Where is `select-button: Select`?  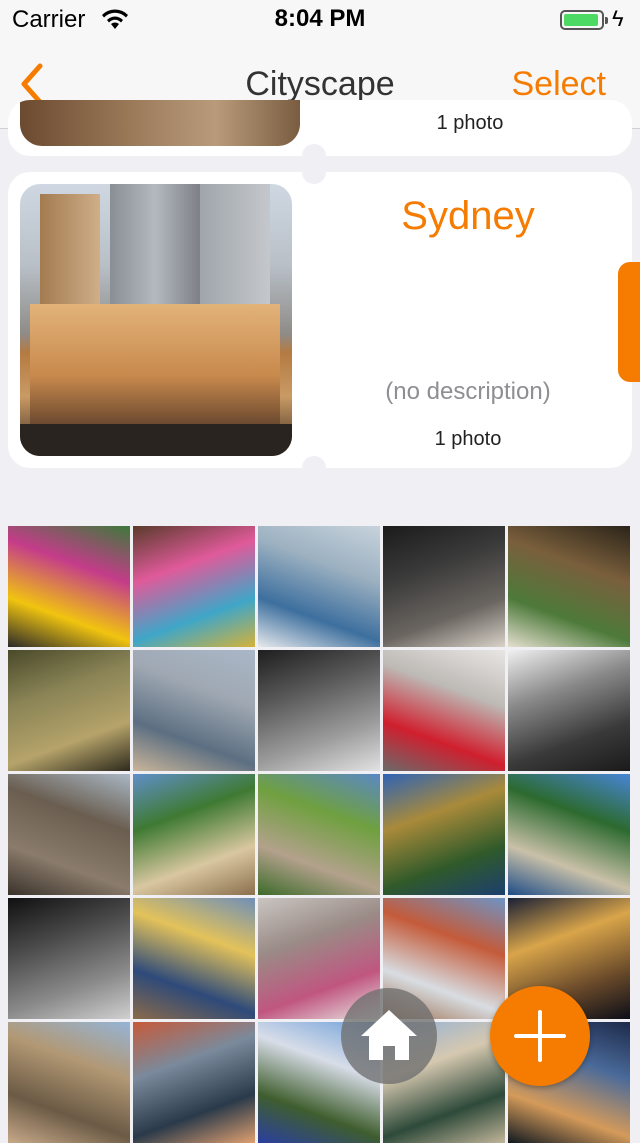 select-button: Select is located at coordinates (559, 84).